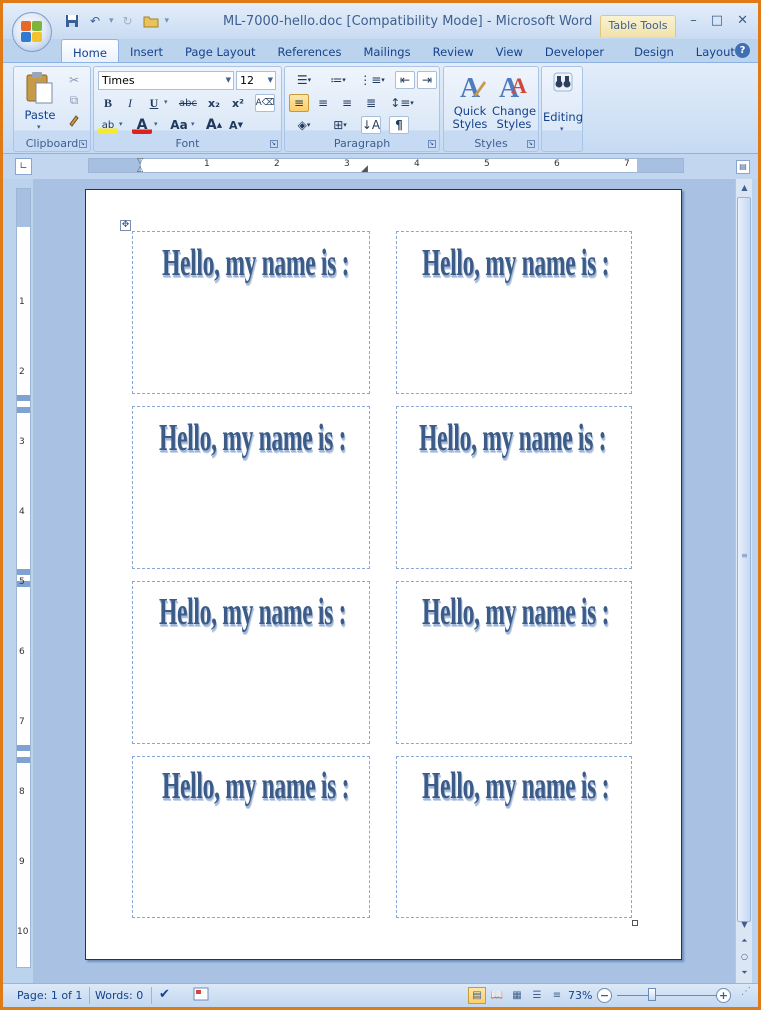  I want to click on tab-selector-icon: ∟, so click(23, 166).